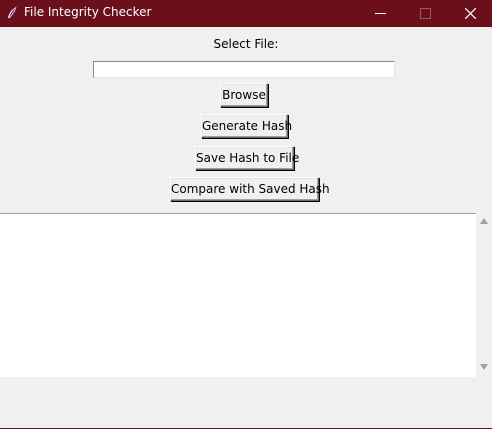  Describe the element at coordinates (246, 13) in the screenshot. I see `title-bar: File Integrity Checker` at that location.